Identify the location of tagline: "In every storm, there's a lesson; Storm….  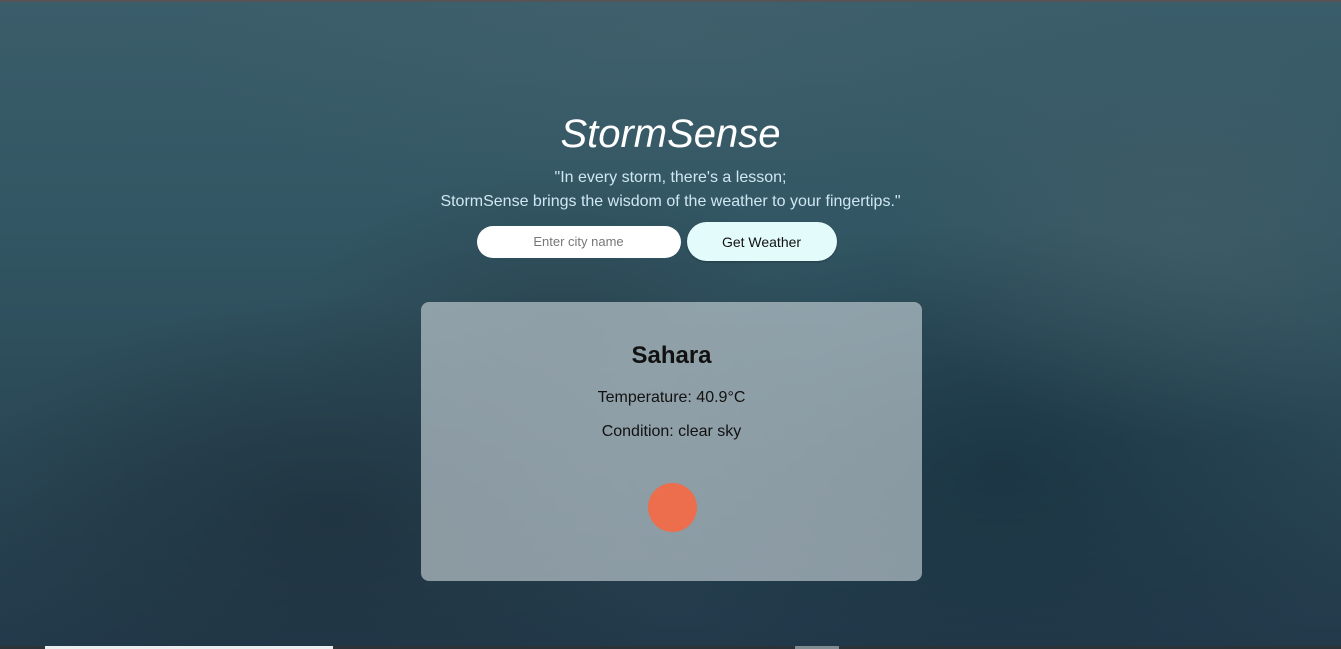
(670, 190).